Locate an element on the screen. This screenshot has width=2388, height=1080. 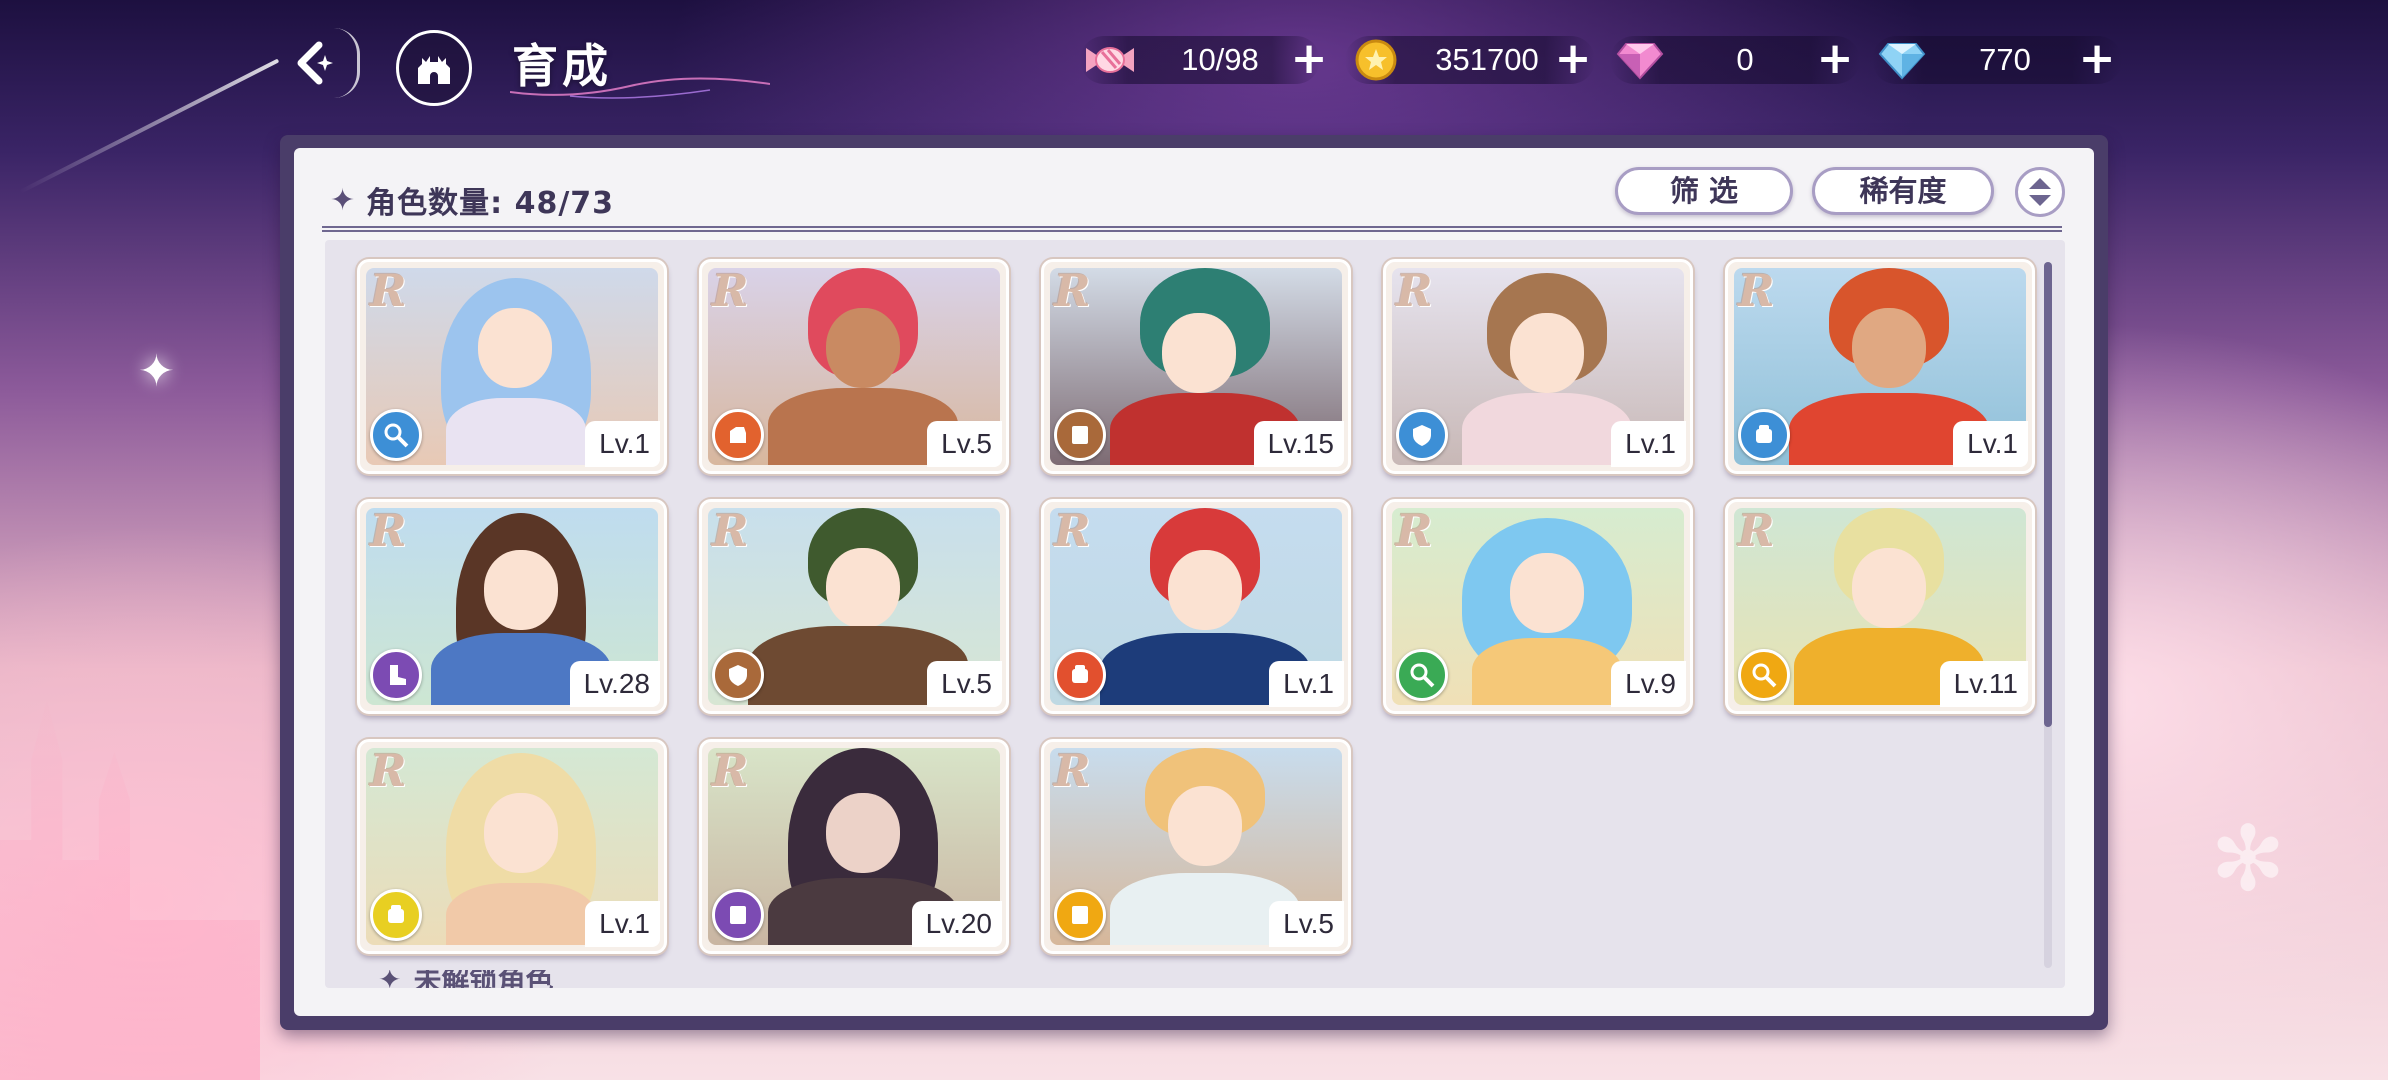
character-count-text: 角色数量: 48/73 is located at coordinates (490, 203).